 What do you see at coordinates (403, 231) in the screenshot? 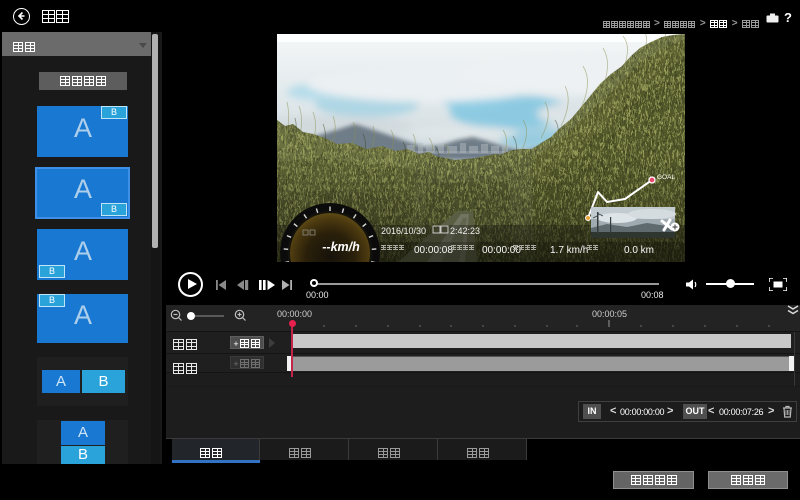
I see `svg-text: 2016/10/30` at bounding box center [403, 231].